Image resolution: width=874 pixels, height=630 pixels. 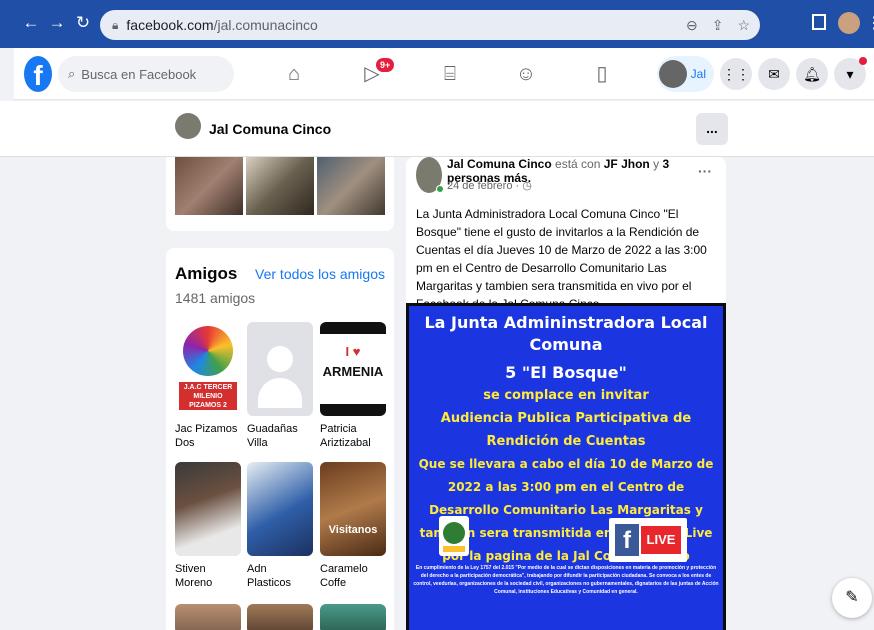 What do you see at coordinates (208, 436) in the screenshot?
I see `friend-name: Jac Pizamos Dos` at bounding box center [208, 436].